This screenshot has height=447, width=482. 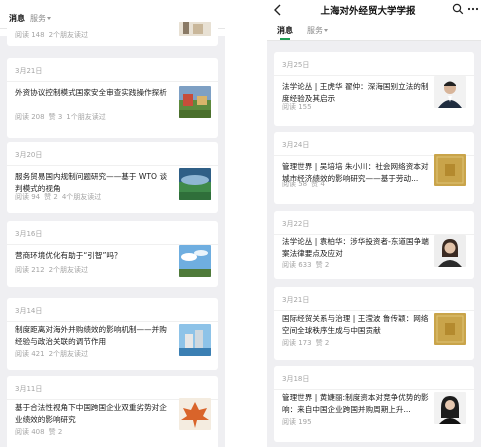 What do you see at coordinates (296, 65) in the screenshot?
I see `article-date: 3月25日` at bounding box center [296, 65].